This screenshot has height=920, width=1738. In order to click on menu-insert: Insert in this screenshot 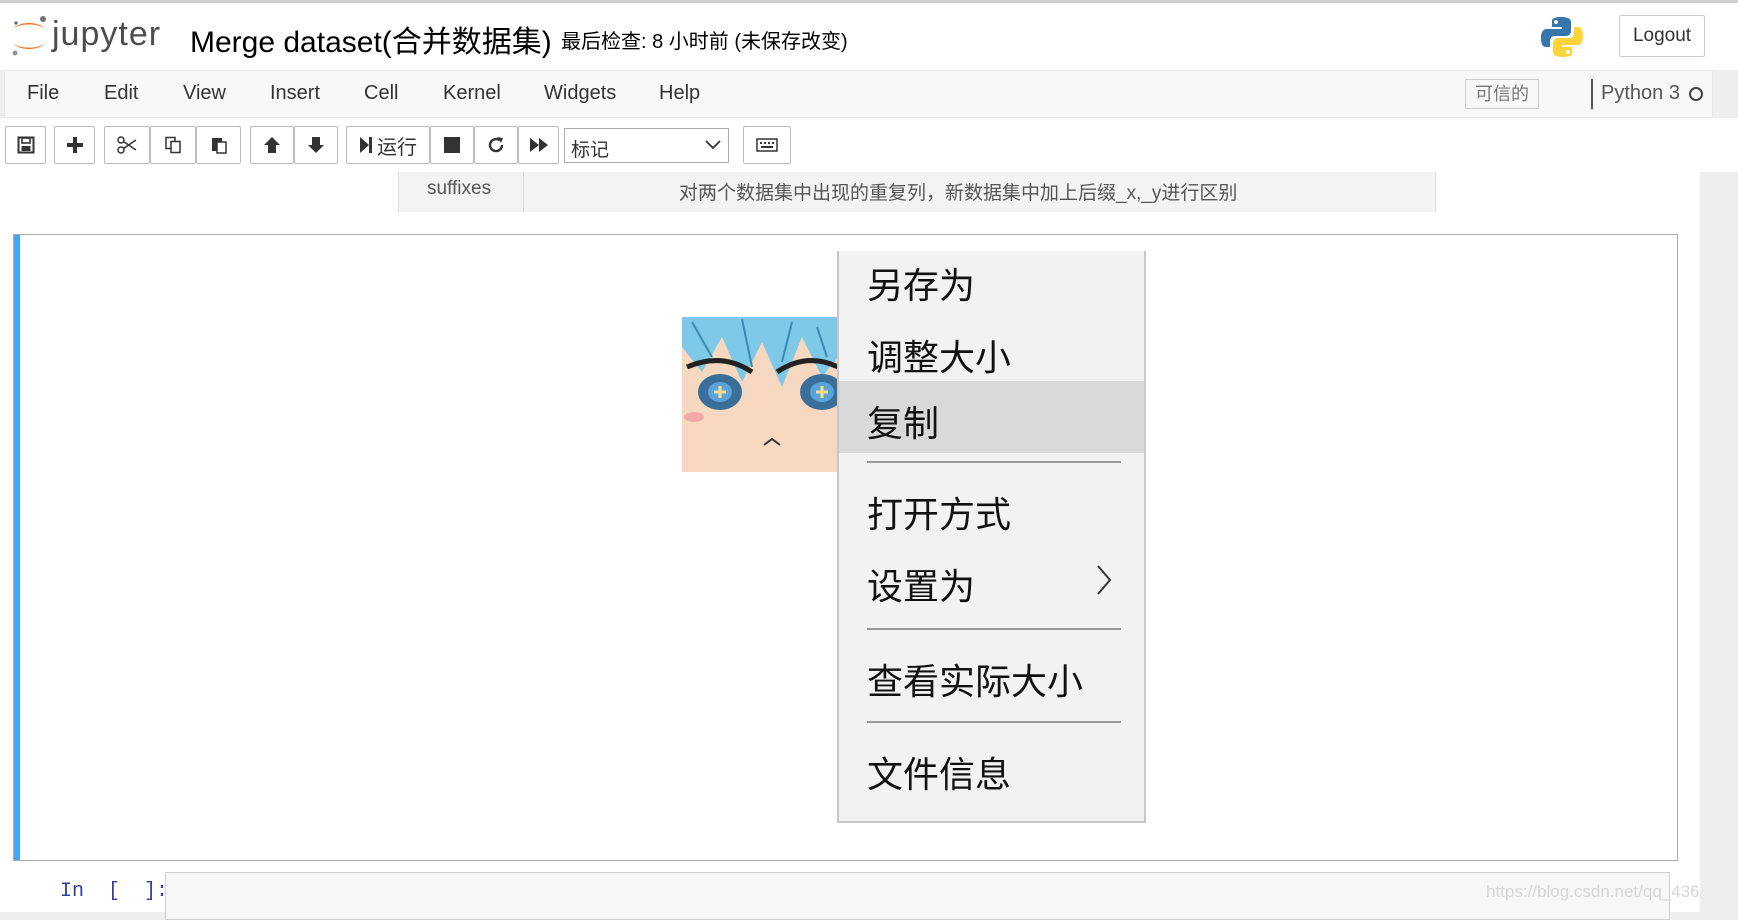, I will do `click(295, 93)`.